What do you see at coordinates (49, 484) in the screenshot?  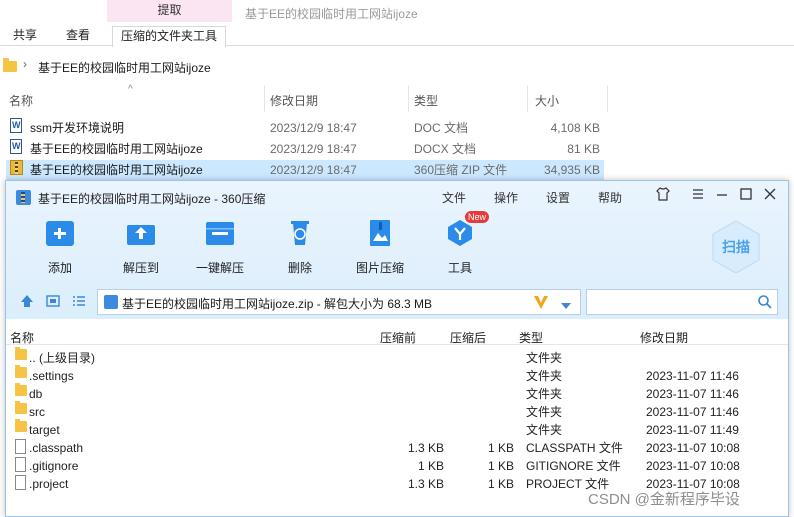 I see `entry-name: .project` at bounding box center [49, 484].